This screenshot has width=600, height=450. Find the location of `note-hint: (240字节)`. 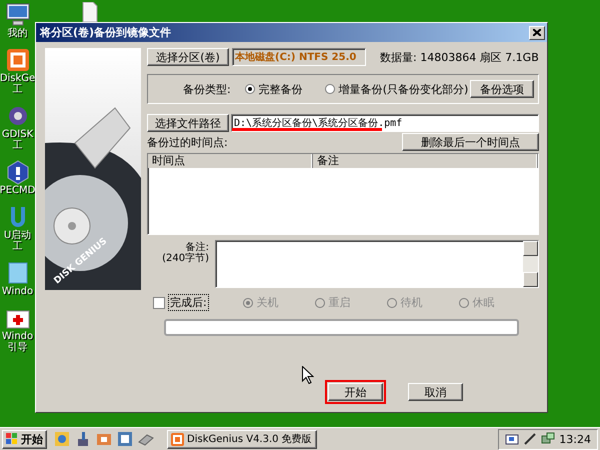

note-hint: (240字节) is located at coordinates (185, 258).